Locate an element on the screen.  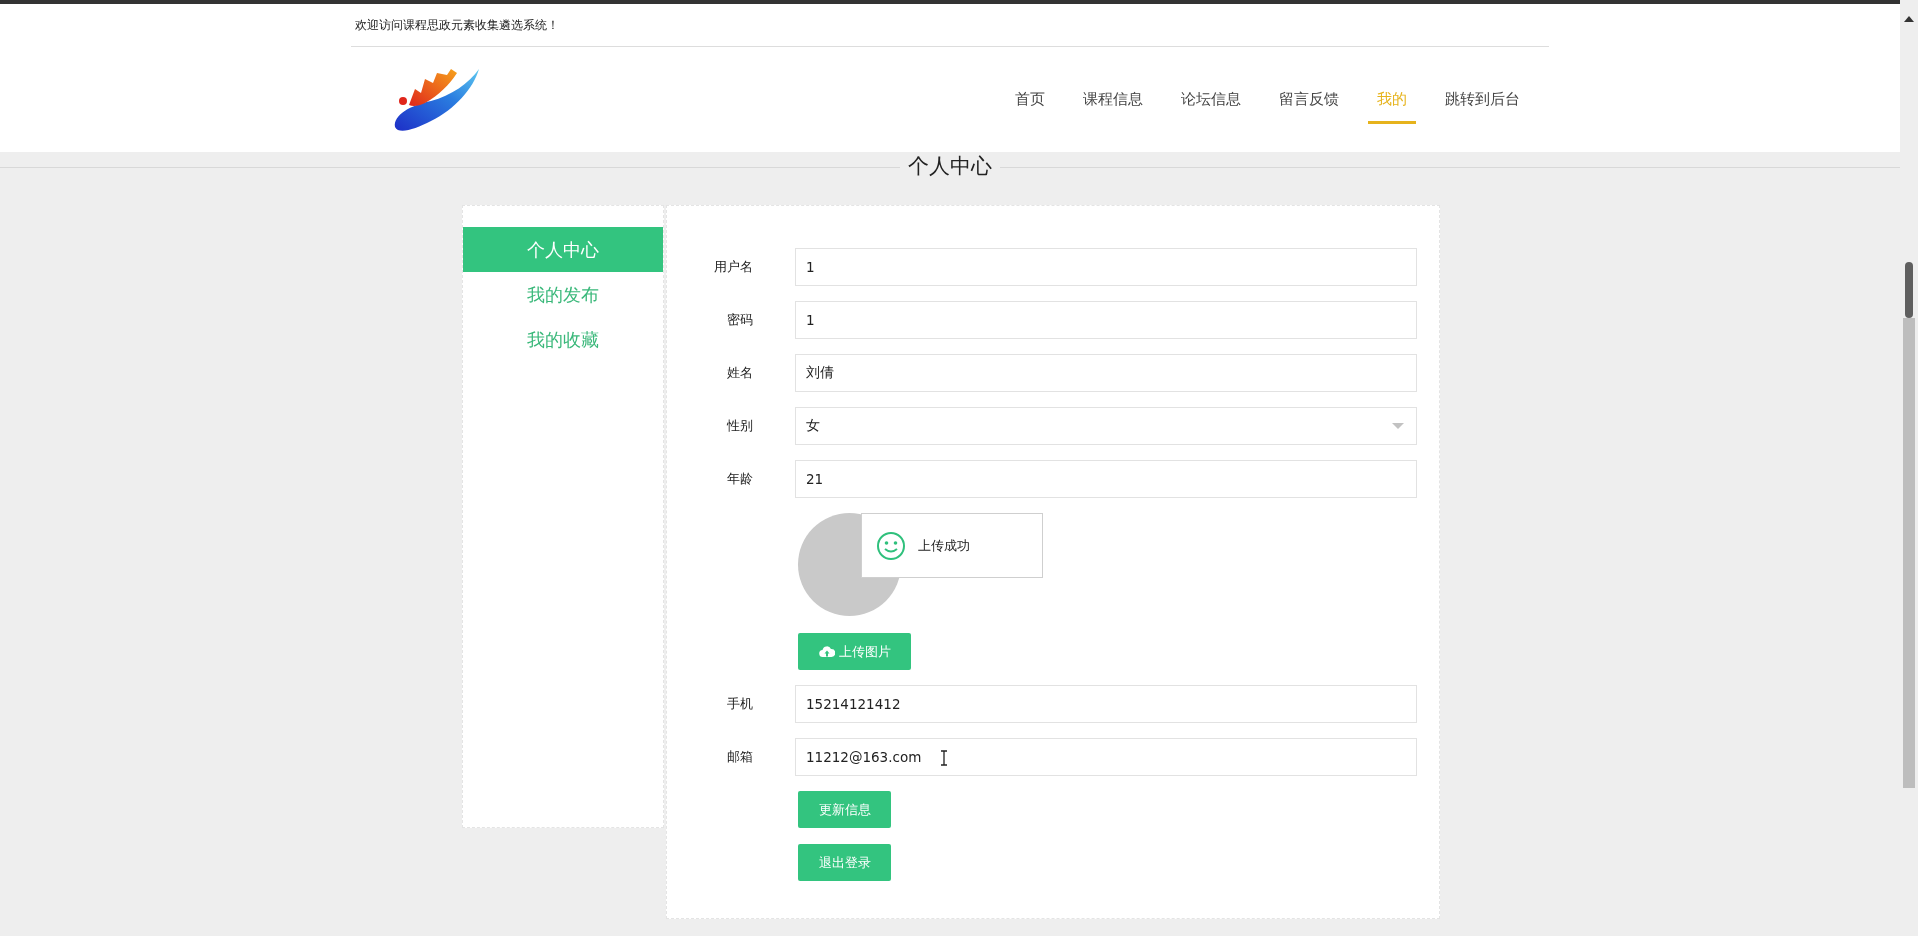
scroll-up-icon is located at coordinates (1909, 19).